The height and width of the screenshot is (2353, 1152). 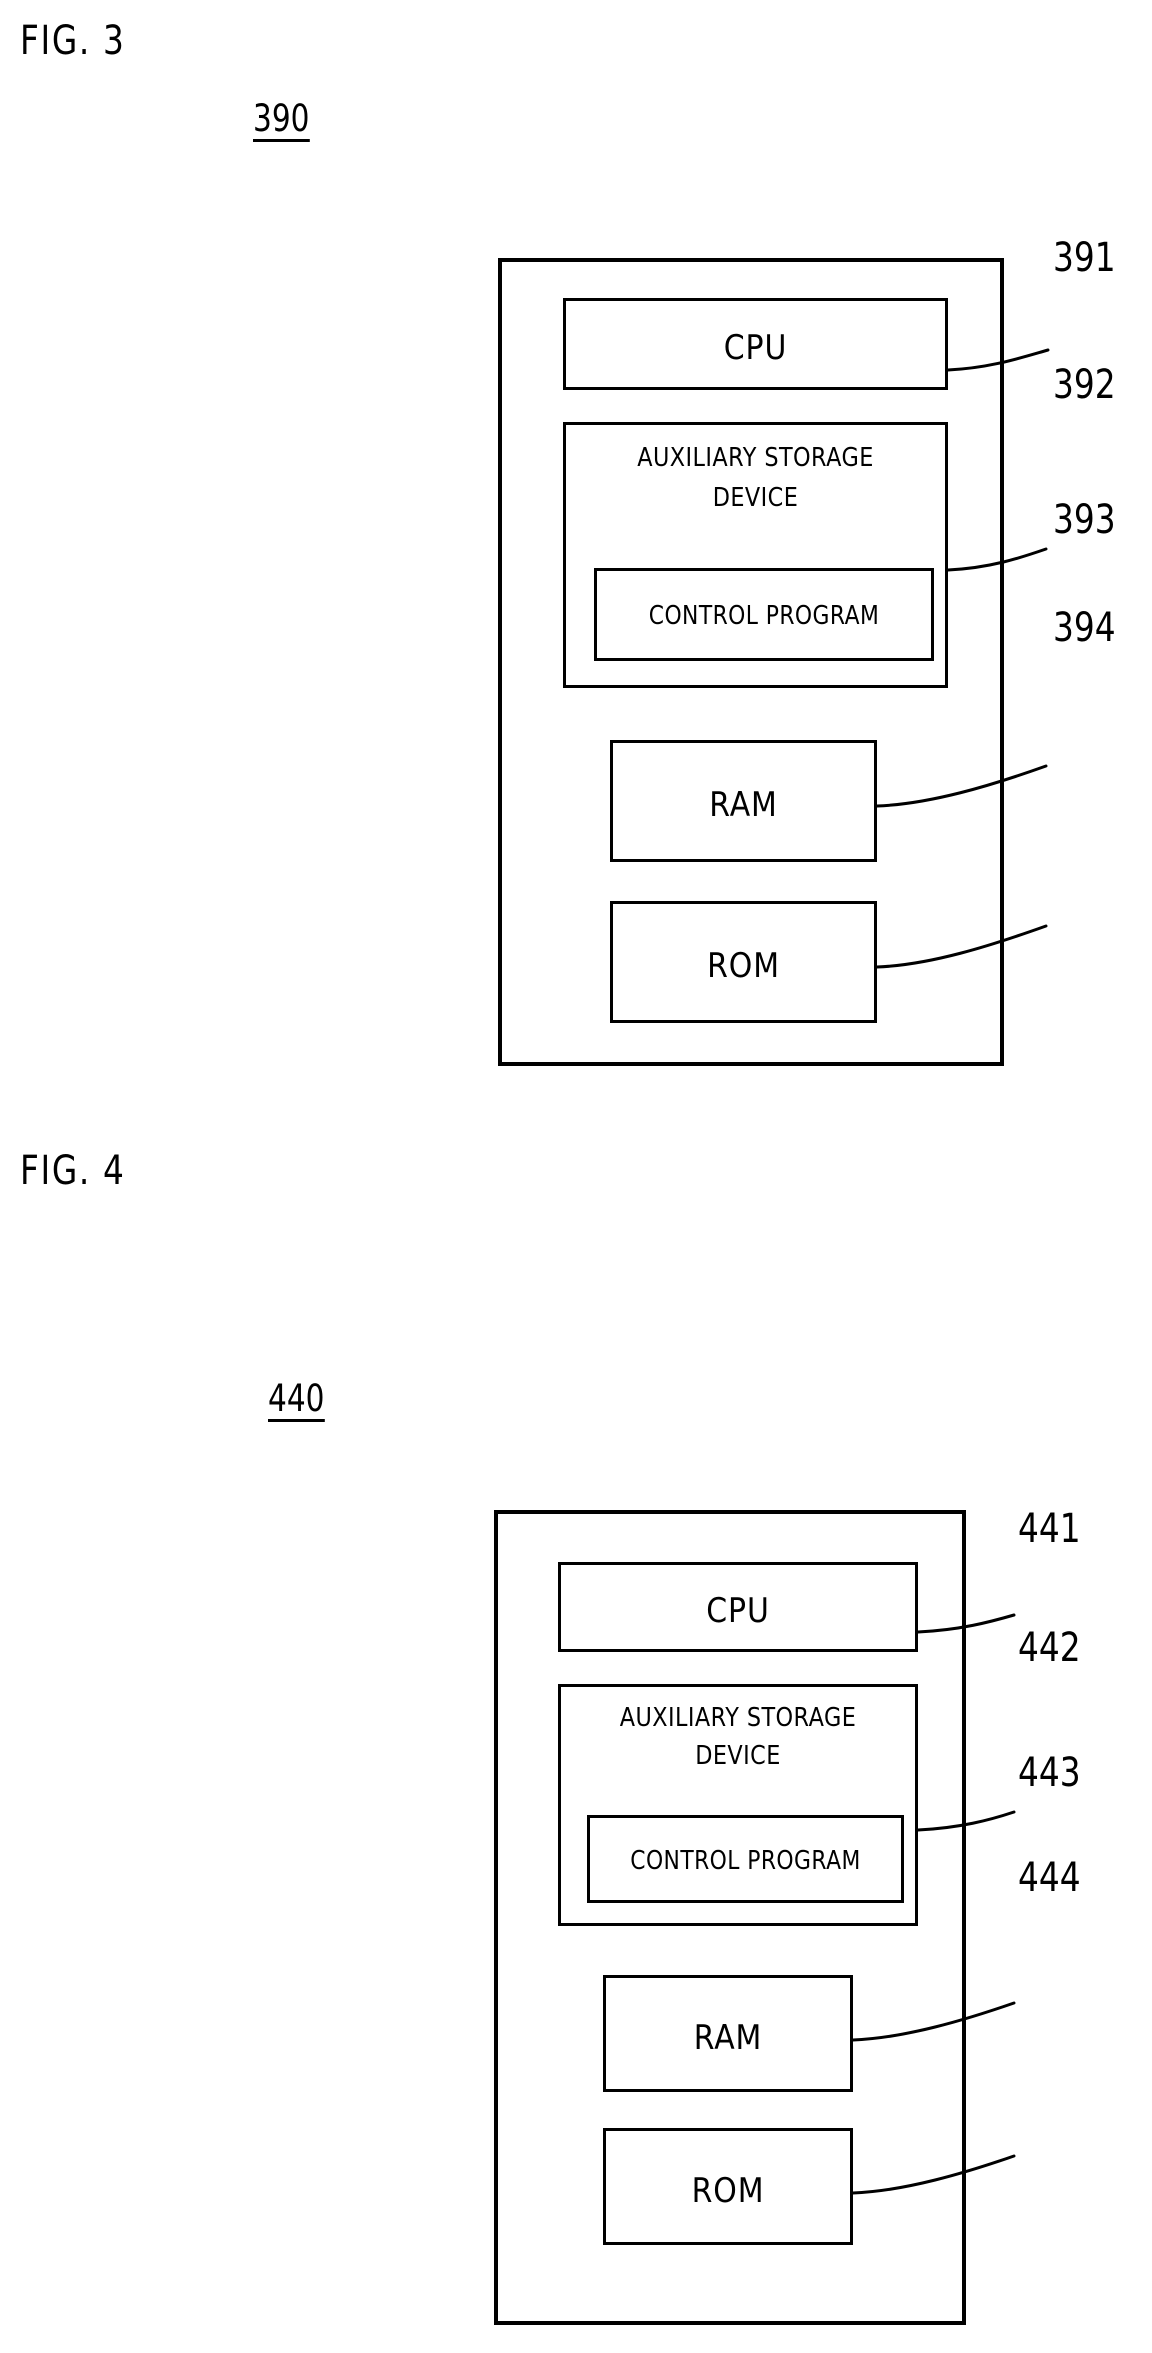 I want to click on figure-3-control-program-block: CONTROL PROGRAM, so click(x=764, y=614).